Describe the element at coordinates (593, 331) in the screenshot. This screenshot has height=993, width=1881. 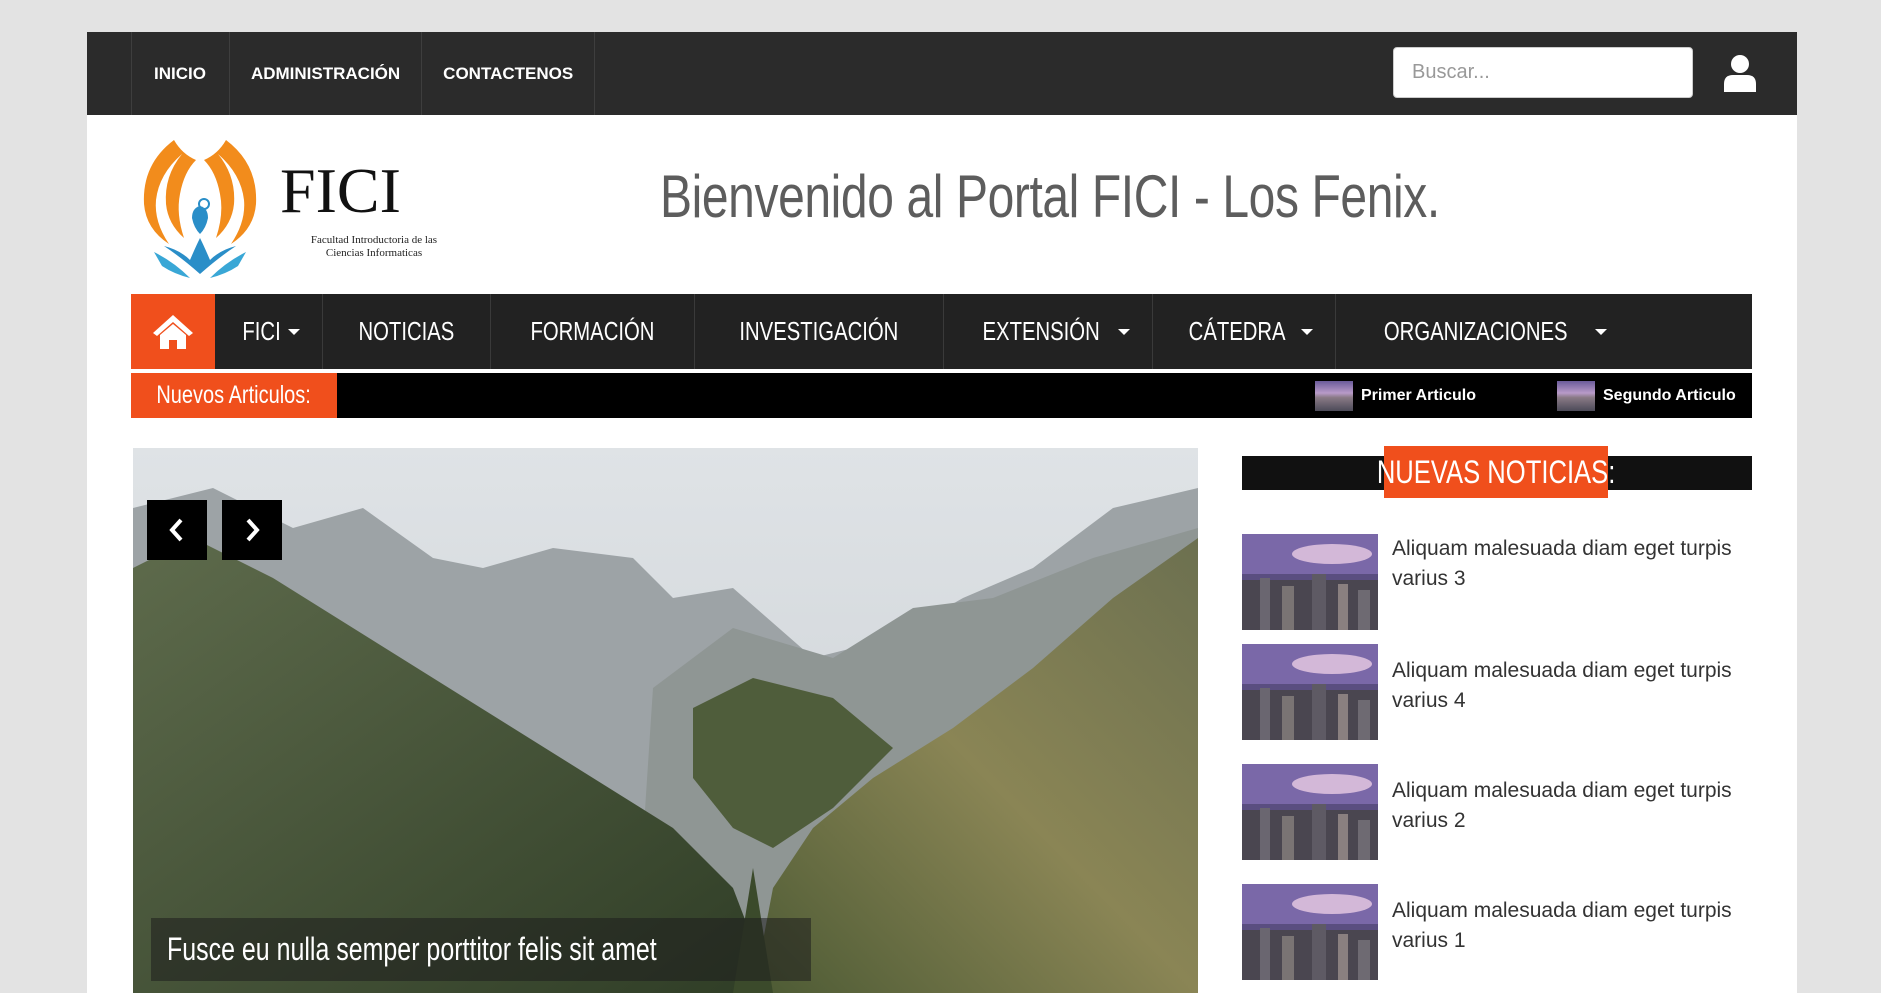
I see `nav-item-formacion: FORMACIÓN` at that location.